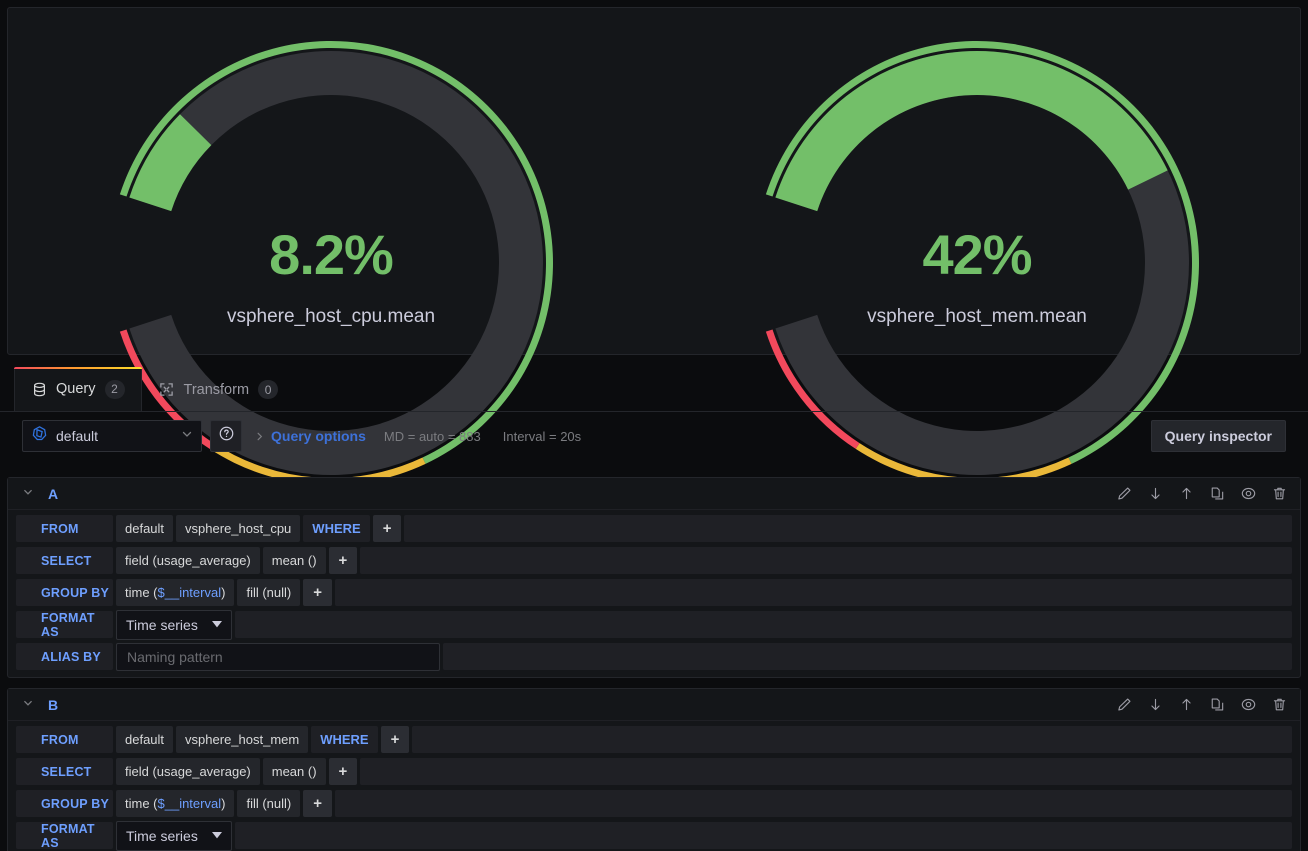 The image size is (1308, 851). I want to click on query-row-label: ALIAS BY, so click(64, 656).